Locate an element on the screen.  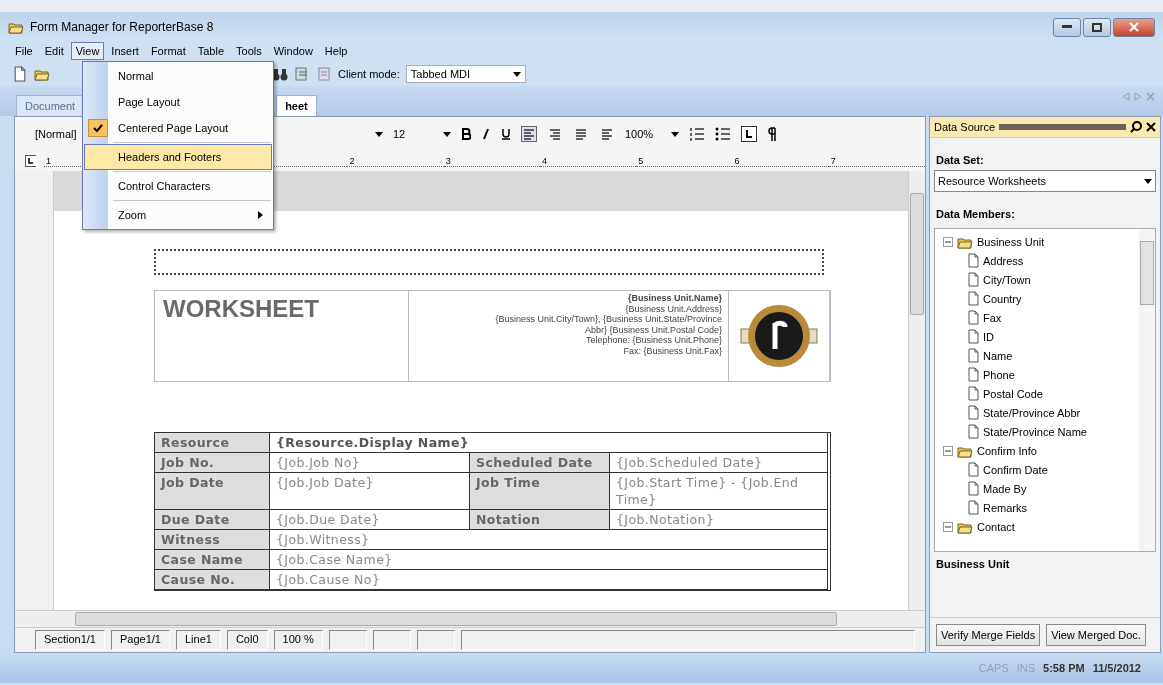
status-pane: 100 % is located at coordinates (298, 640).